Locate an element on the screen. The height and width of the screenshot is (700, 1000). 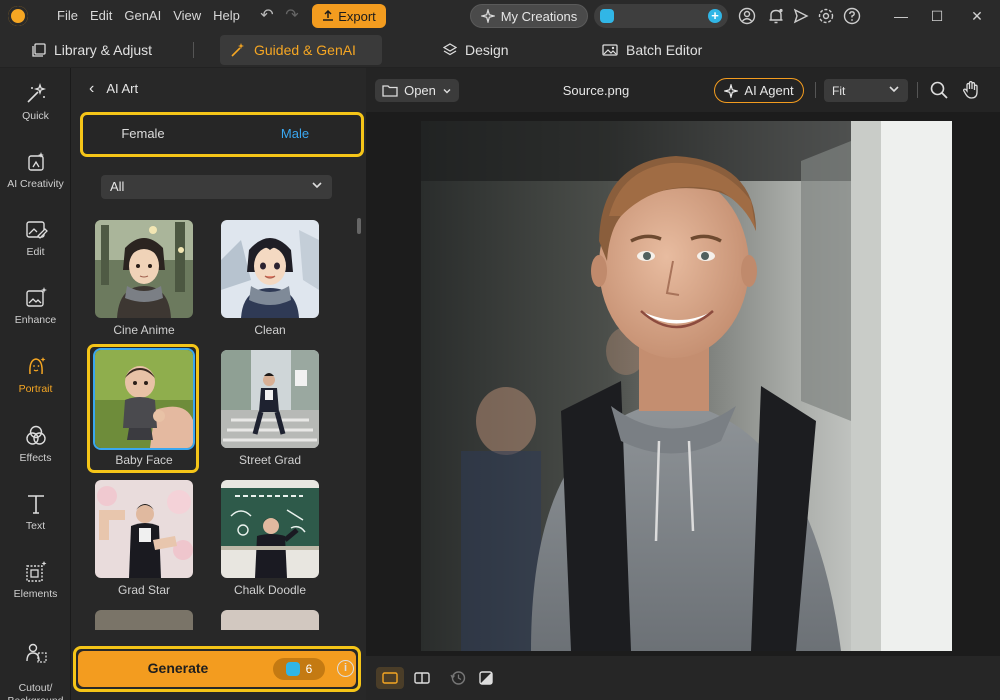
mode-divider is located at coordinates (193, 50).